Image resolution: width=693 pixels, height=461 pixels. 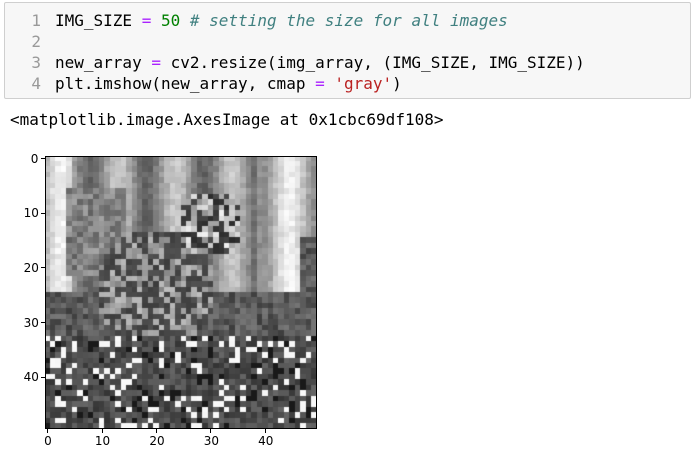 What do you see at coordinates (31, 322) in the screenshot?
I see `y-tick-label: 30` at bounding box center [31, 322].